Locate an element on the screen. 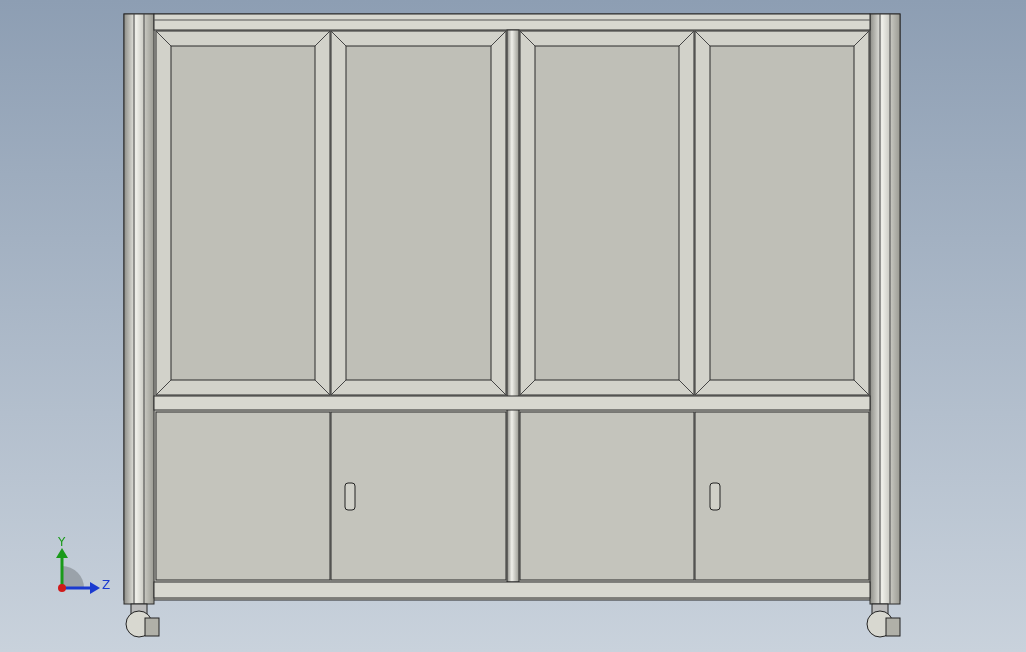 This screenshot has width=1026, height=652. axis-label: Z is located at coordinates (106, 585).